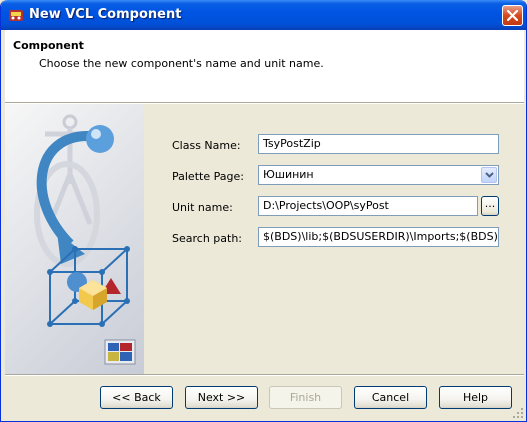 The height and width of the screenshot is (422, 527). I want to click on search-path-label: Search path:, so click(207, 238).